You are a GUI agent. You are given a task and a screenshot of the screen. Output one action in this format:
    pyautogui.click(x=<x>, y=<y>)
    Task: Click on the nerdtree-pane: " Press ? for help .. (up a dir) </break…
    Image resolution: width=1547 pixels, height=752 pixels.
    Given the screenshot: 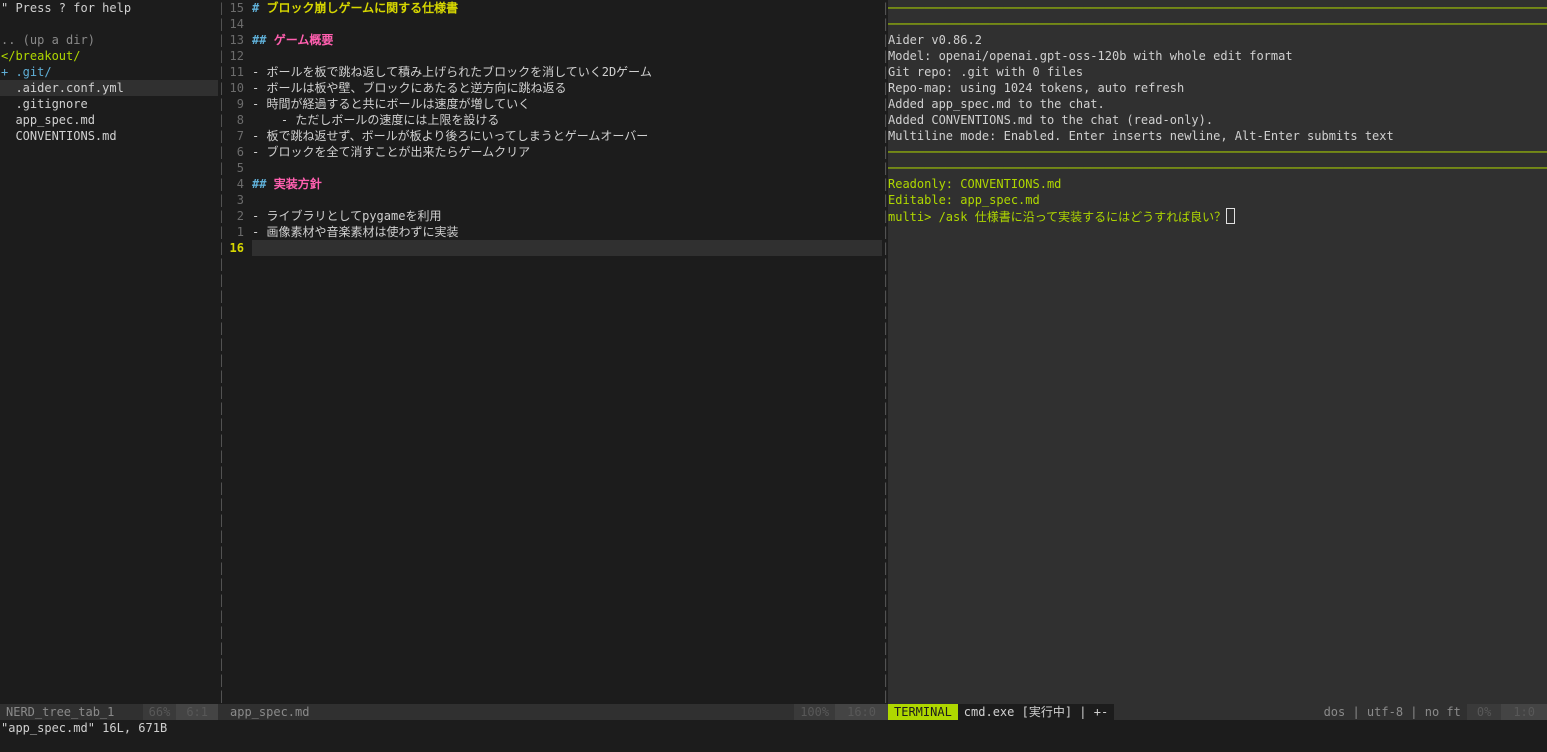 What is the action you would take?
    pyautogui.click(x=109, y=352)
    